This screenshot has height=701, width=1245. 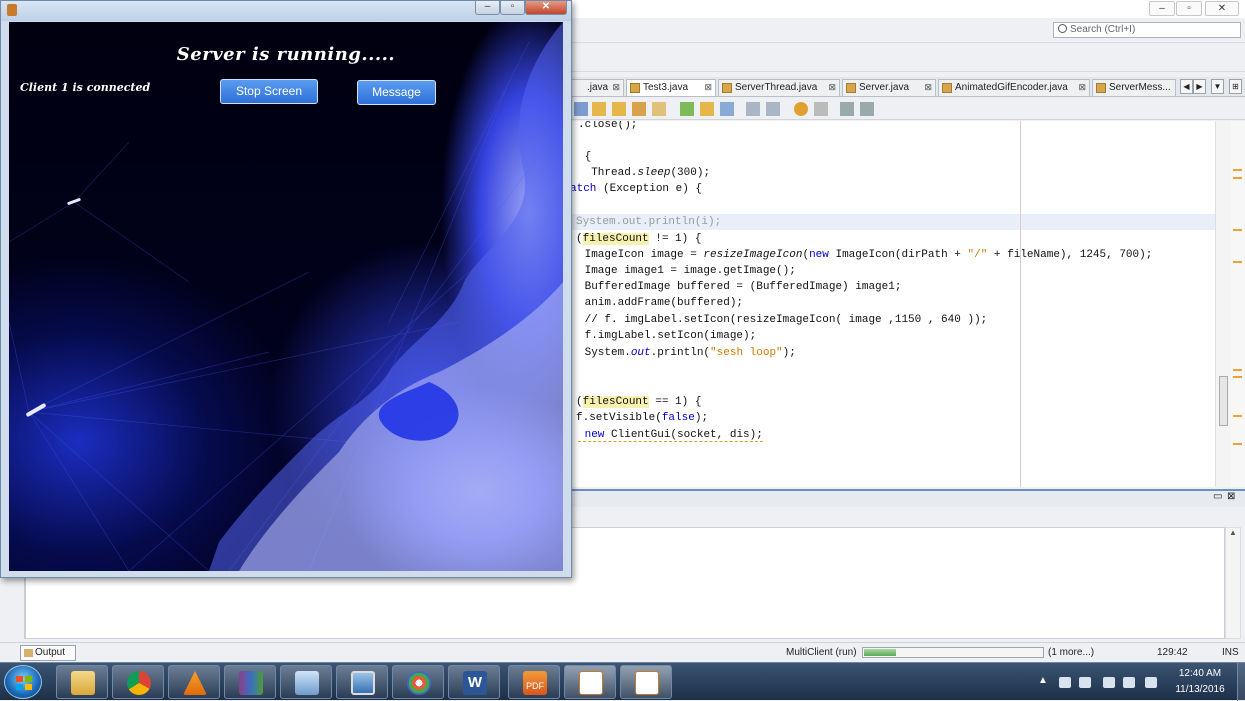 I want to click on code-line: System.out.println("sesh loop");, so click(x=687, y=353).